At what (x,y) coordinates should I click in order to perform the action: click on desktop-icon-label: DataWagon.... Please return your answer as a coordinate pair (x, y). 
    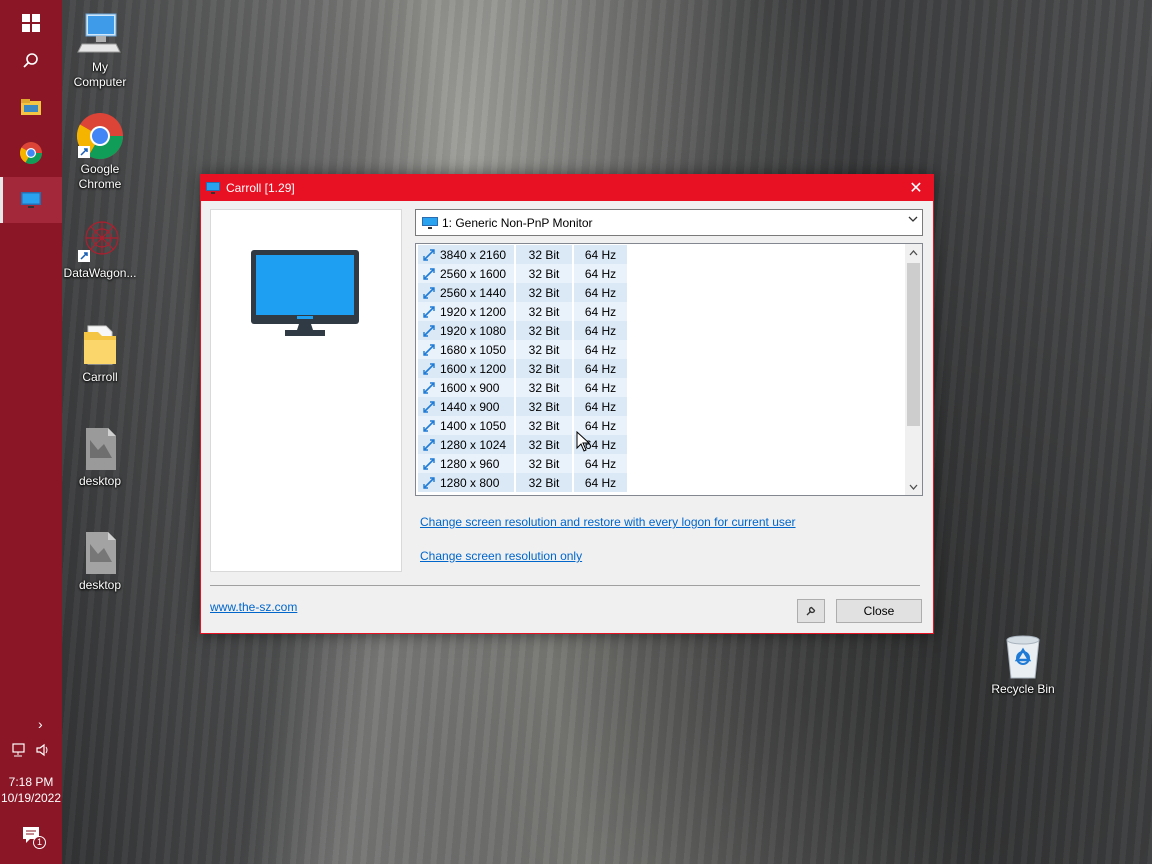
    Looking at the image, I should click on (100, 273).